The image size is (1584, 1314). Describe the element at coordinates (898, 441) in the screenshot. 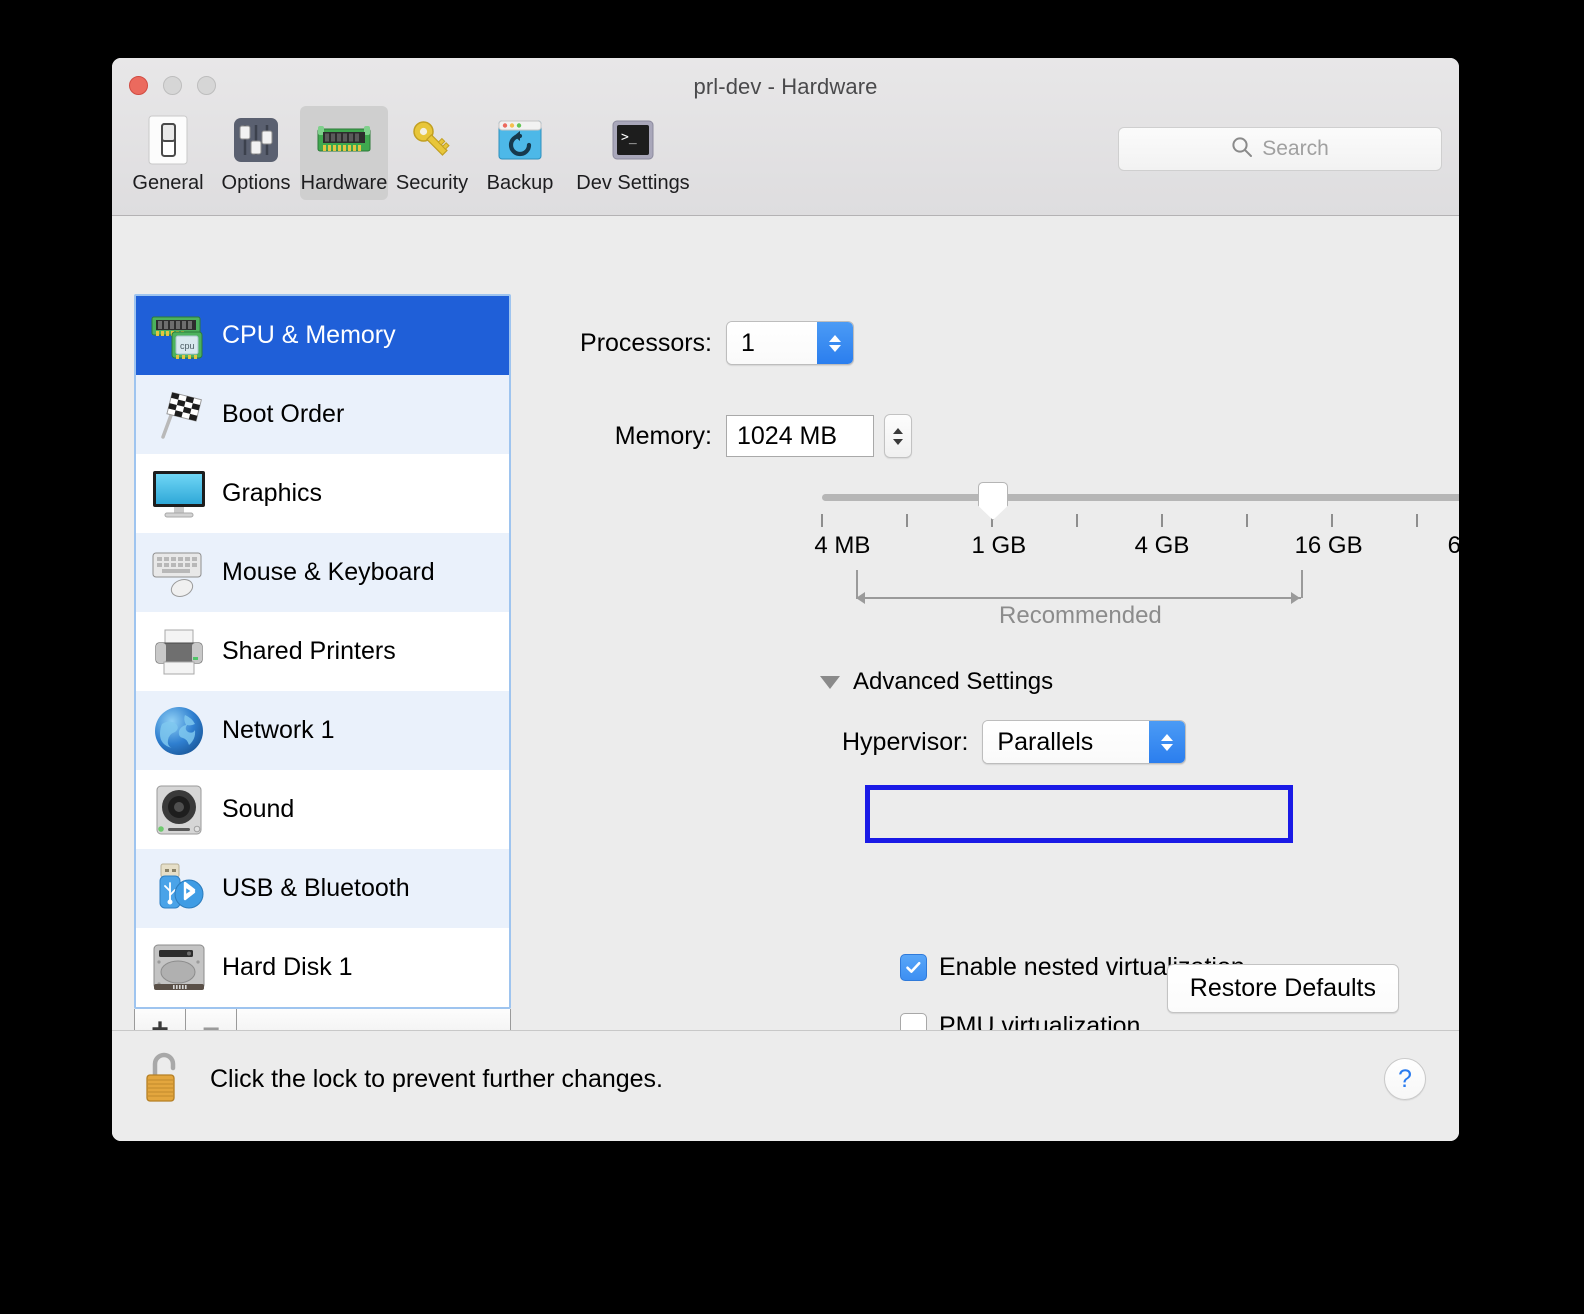

I see `stepper-down-icon` at that location.